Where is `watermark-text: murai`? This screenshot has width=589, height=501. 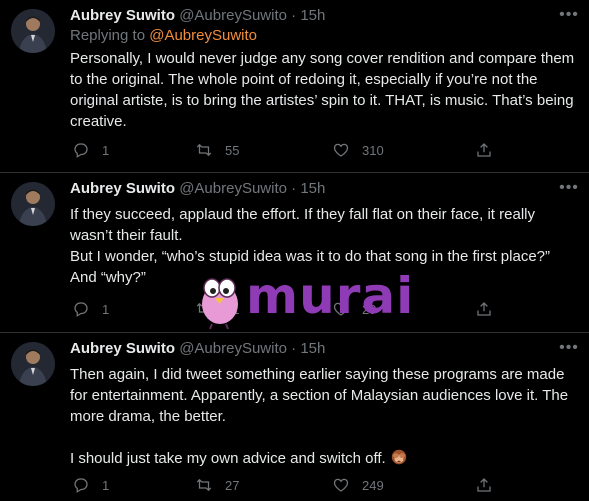
watermark-text: murai is located at coordinates (330, 296).